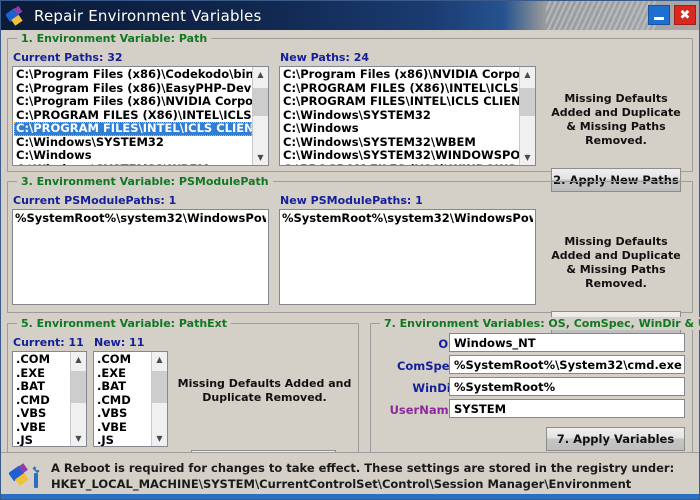  I want to click on comspec-field: %SystemRoot%\System32\cmd.exe, so click(567, 364).